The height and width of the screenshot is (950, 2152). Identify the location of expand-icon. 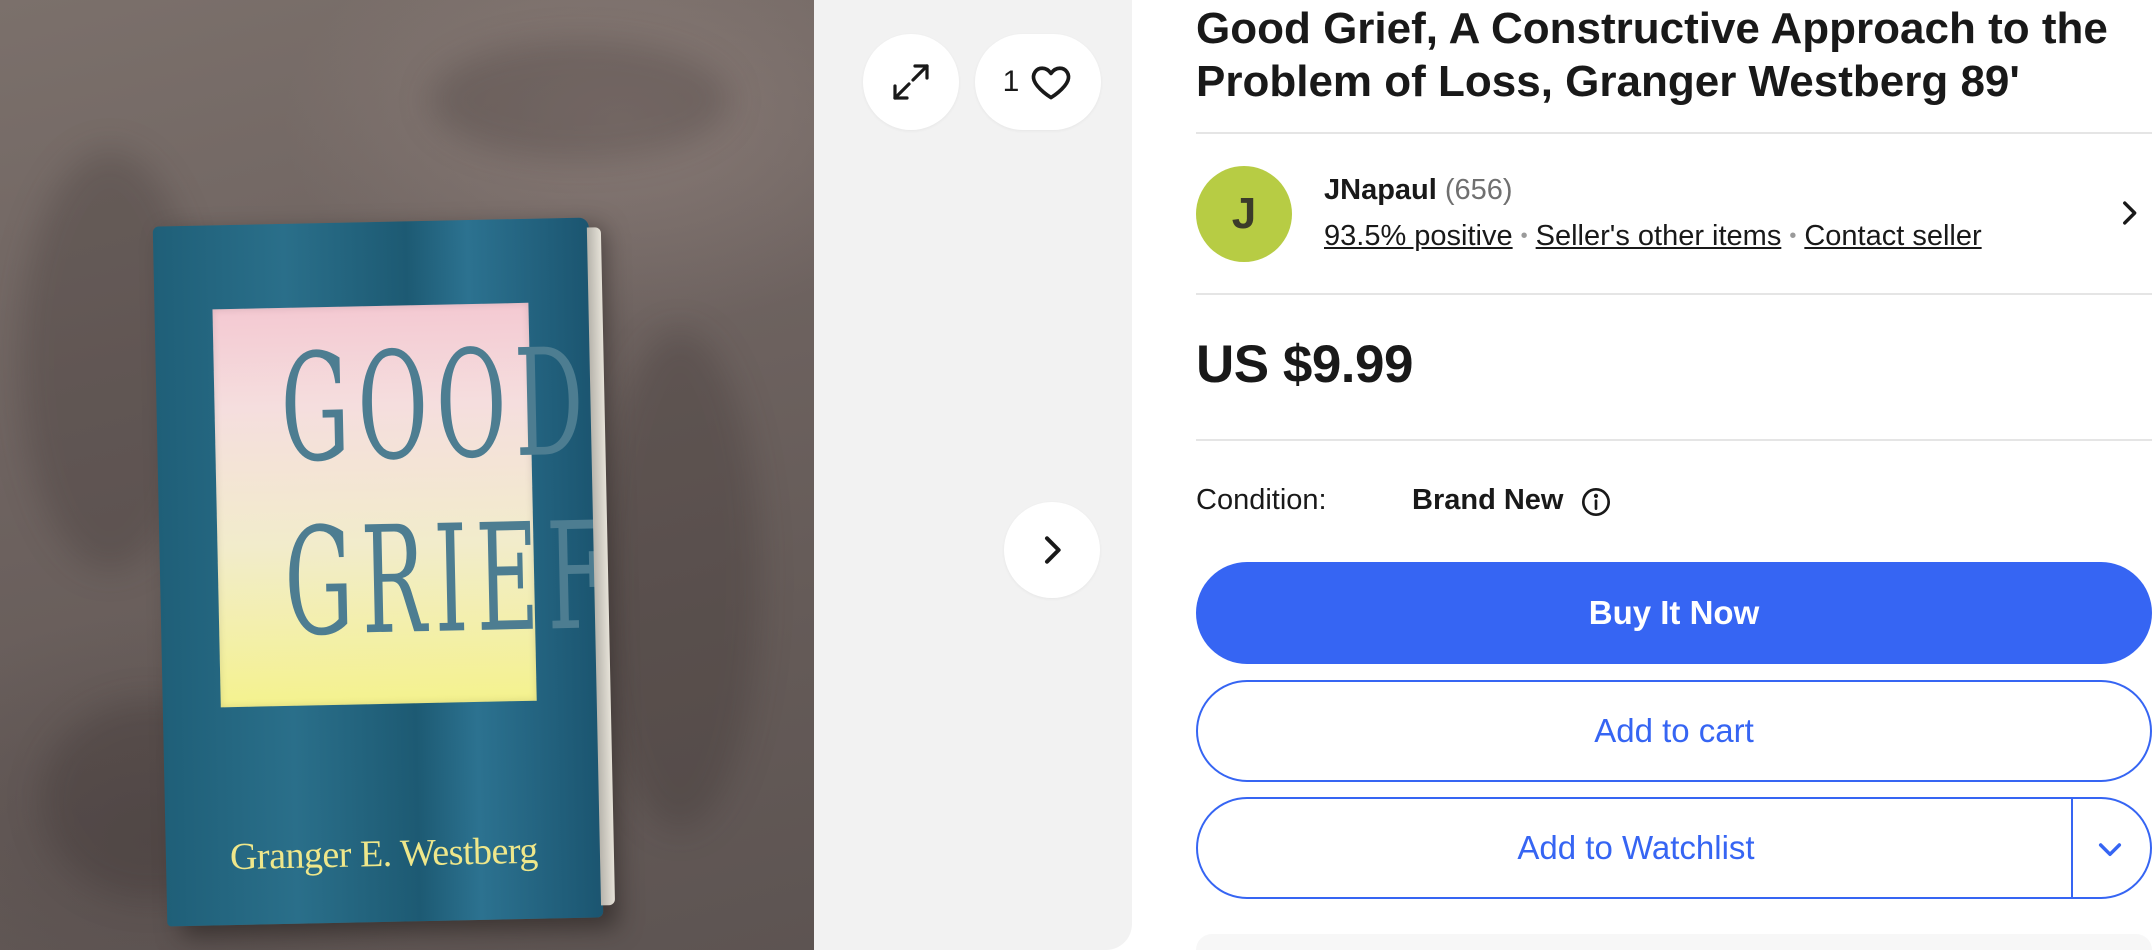
(911, 82).